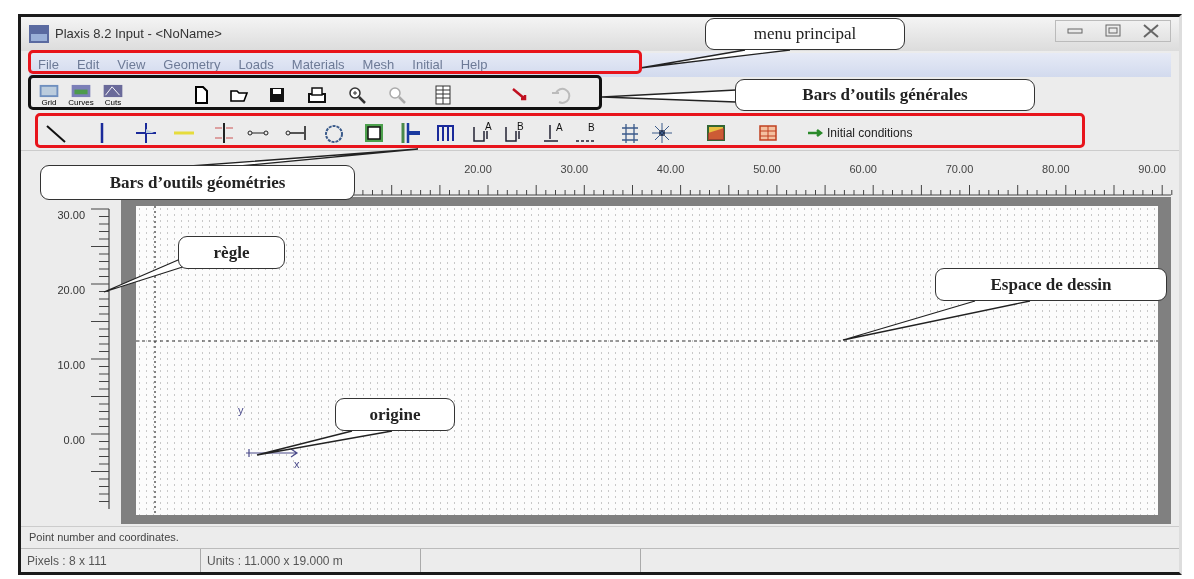 The height and width of the screenshot is (579, 1194). I want to click on callout-label: origine, so click(395, 414).